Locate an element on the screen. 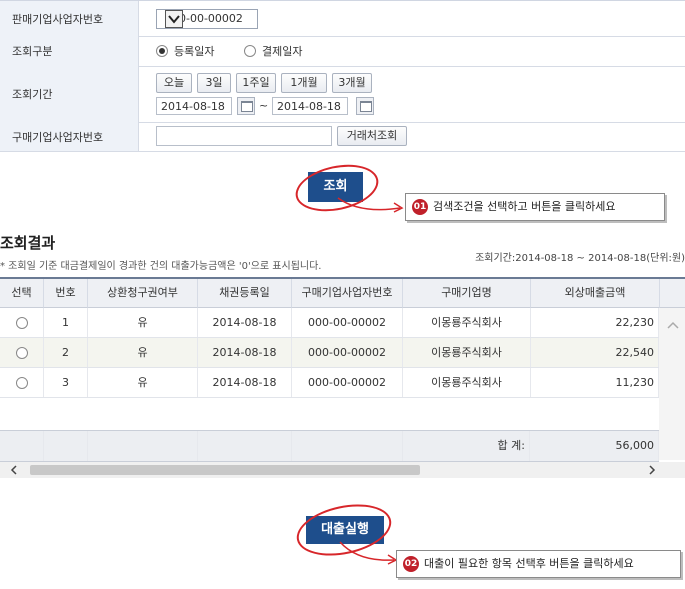 Image resolution: width=685 pixels, height=589 pixels. total-value: 56,000 is located at coordinates (595, 446).